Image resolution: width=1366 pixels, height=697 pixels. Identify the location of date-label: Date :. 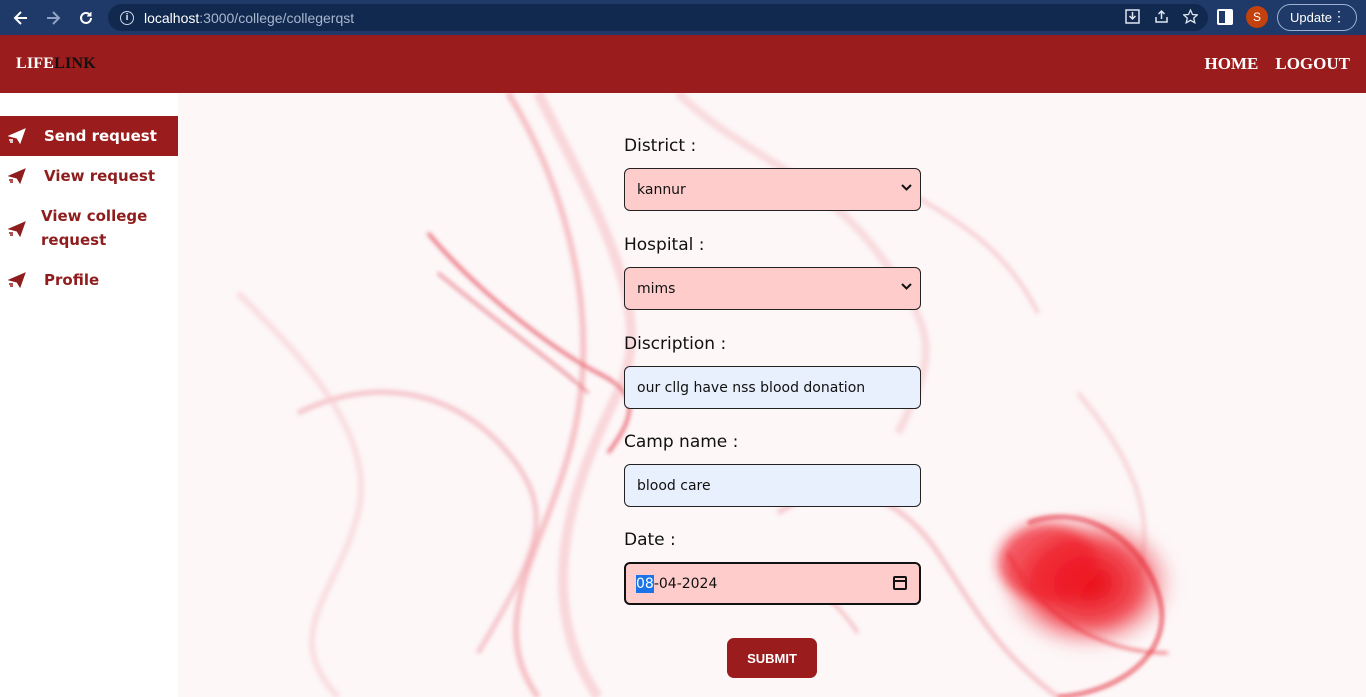
(650, 540).